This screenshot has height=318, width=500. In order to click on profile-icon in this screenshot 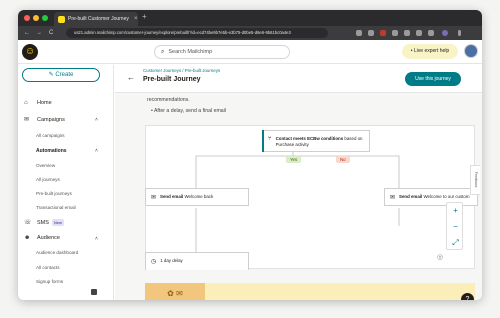, I will do `click(445, 33)`.